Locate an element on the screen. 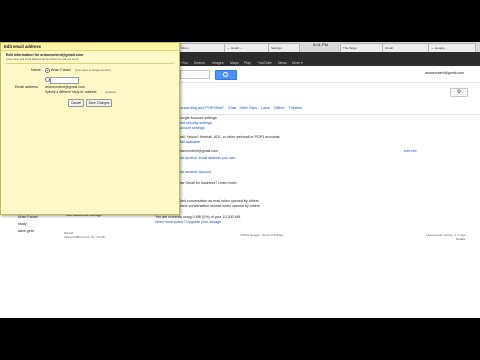 The height and width of the screenshot is (360, 480). google-bar-item: +You is located at coordinates (184, 63).